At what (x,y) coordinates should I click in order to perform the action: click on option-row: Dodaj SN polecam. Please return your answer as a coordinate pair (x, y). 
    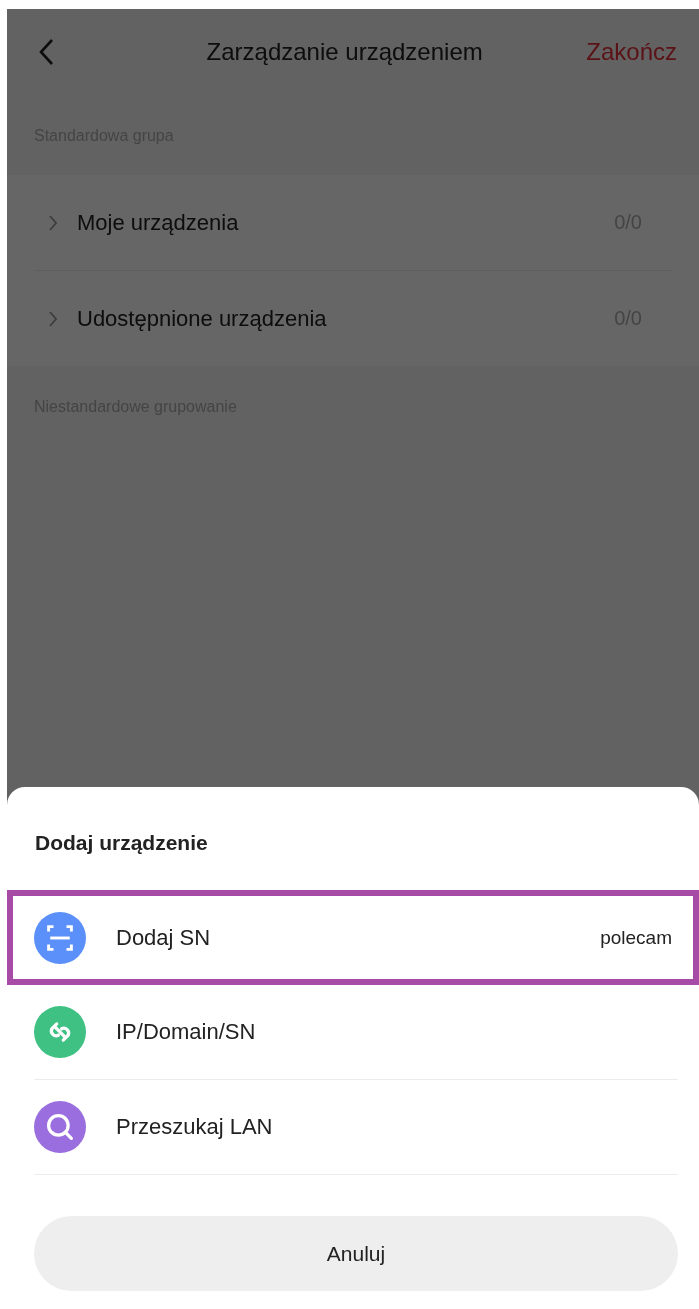
    Looking at the image, I should click on (353, 937).